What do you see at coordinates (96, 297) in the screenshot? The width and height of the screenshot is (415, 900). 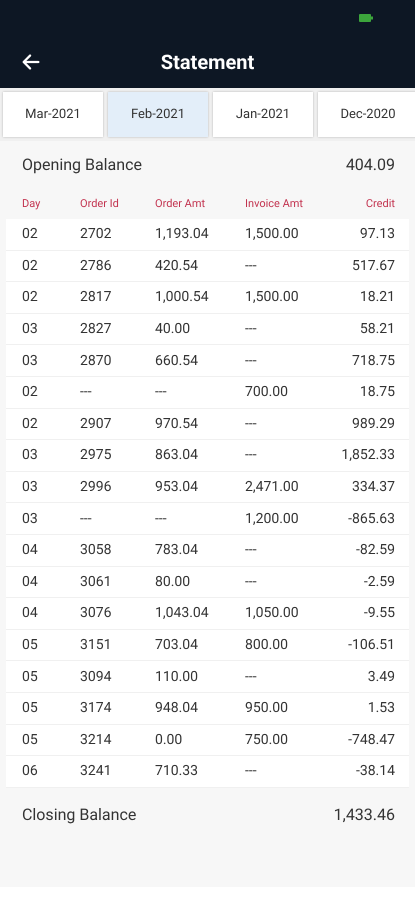 I see `table-cell-text: 2817` at bounding box center [96, 297].